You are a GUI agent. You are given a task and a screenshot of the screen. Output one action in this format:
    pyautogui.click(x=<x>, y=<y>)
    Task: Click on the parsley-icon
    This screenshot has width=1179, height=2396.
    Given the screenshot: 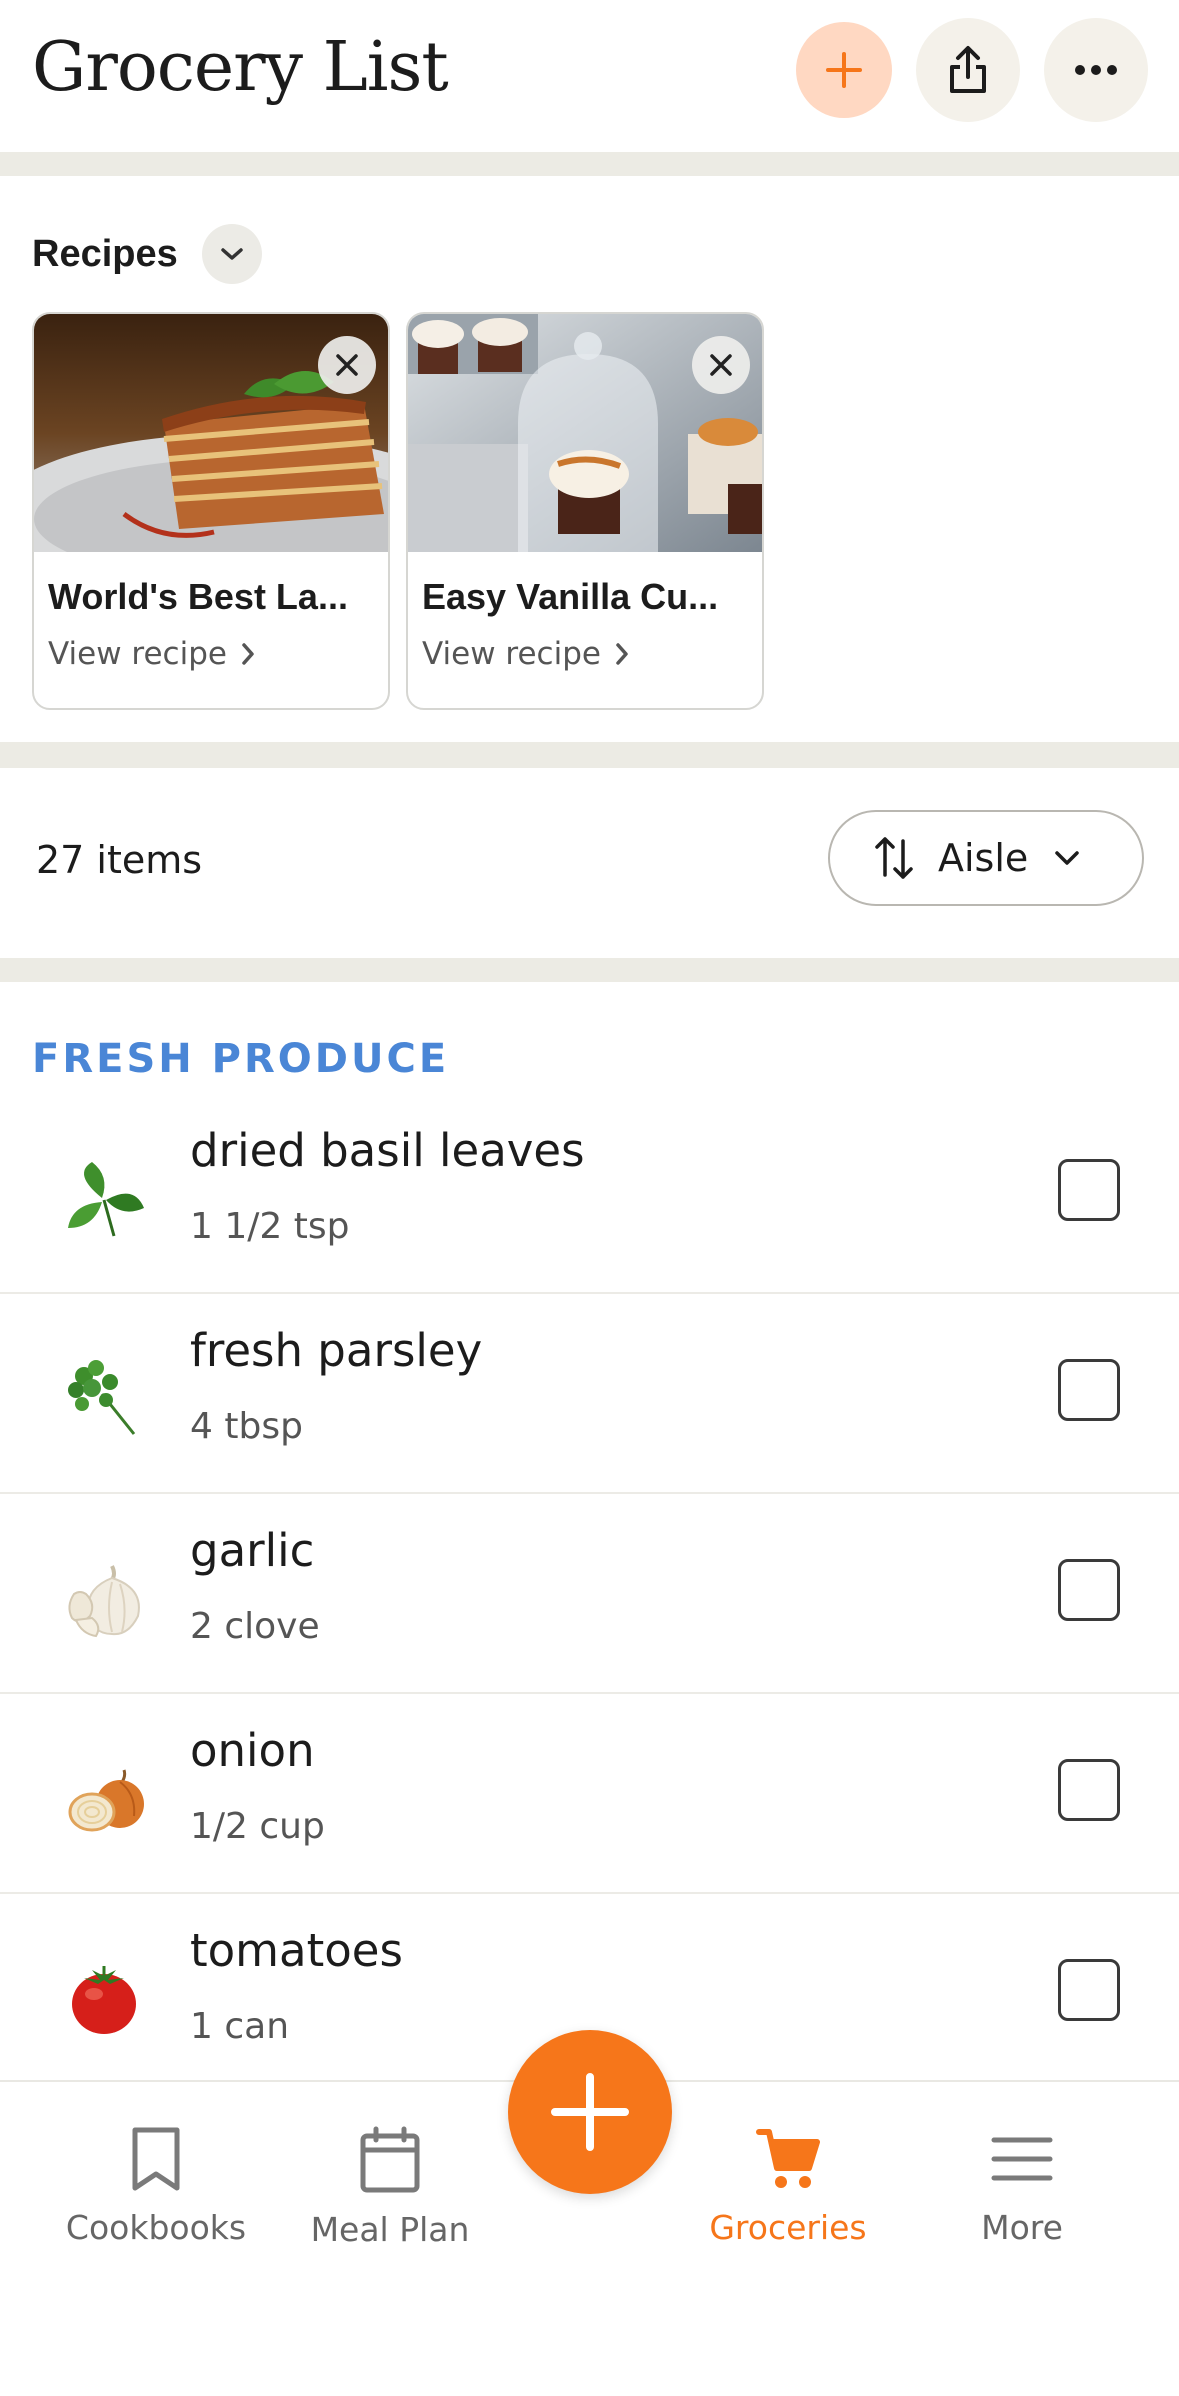 What is the action you would take?
    pyautogui.click(x=105, y=1397)
    